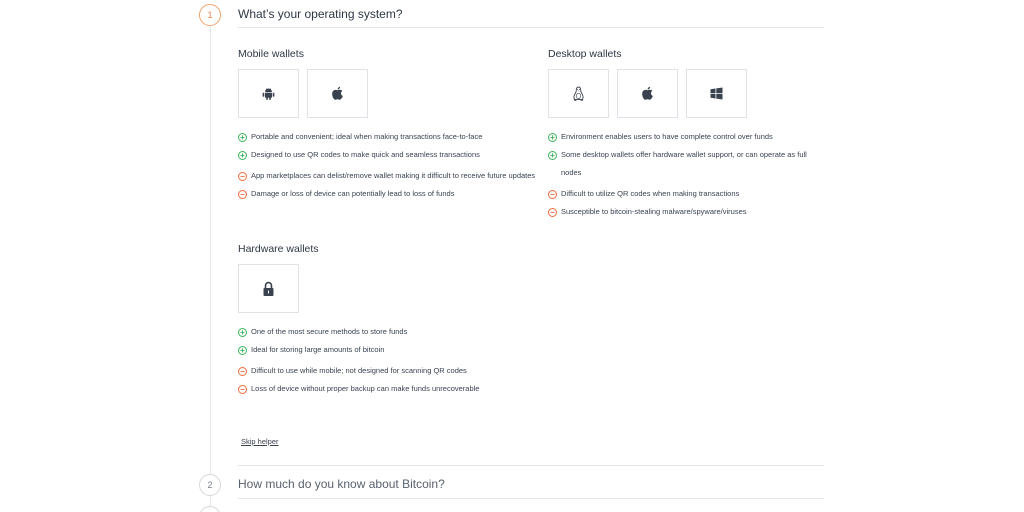  What do you see at coordinates (210, 15) in the screenshot?
I see `step-1-number: 1` at bounding box center [210, 15].